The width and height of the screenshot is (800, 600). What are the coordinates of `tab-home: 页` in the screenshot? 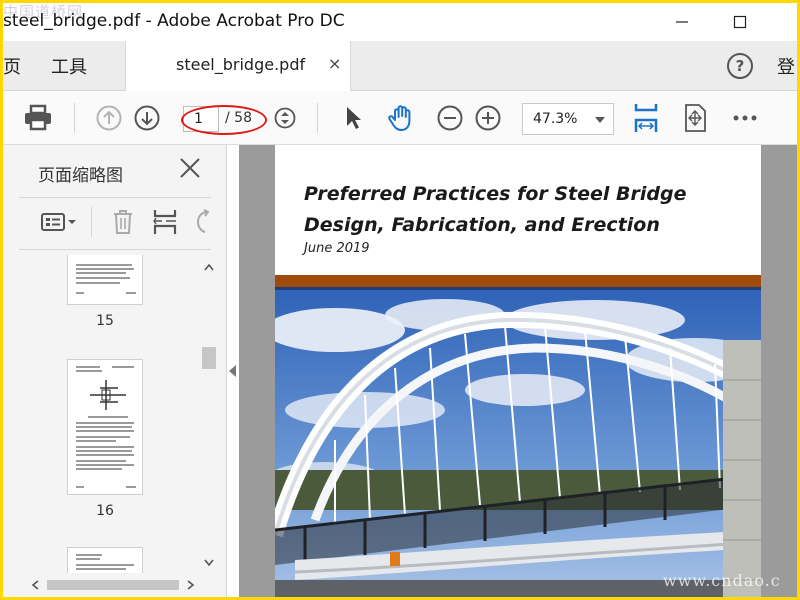 It's located at (12, 66).